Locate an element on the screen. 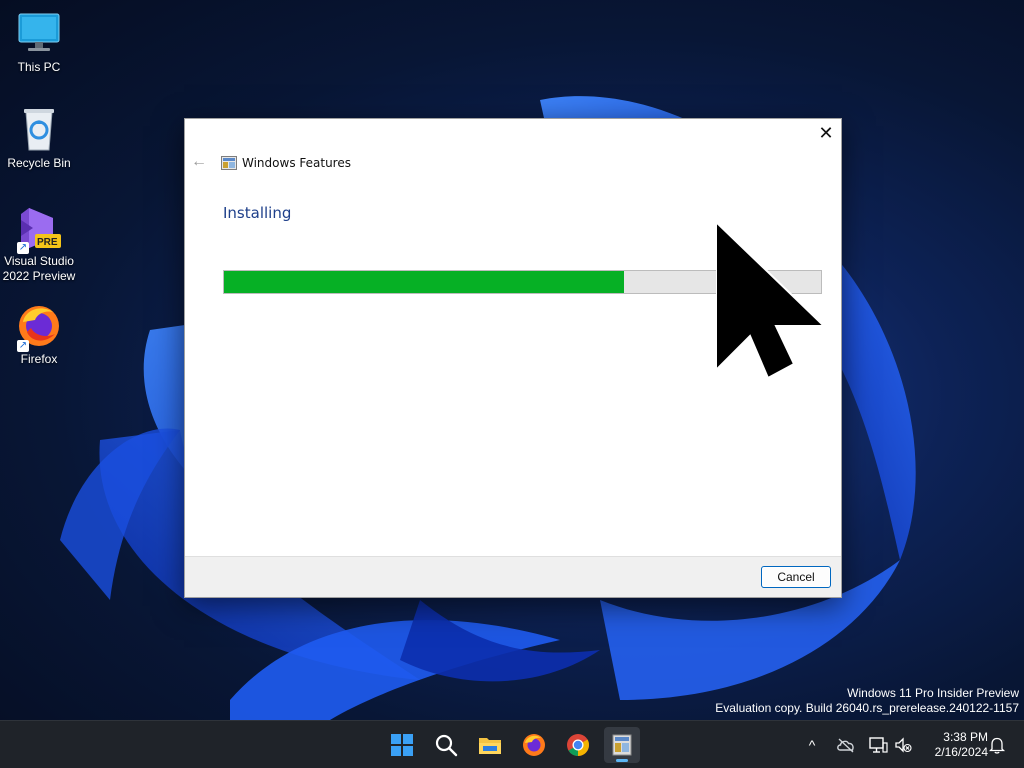  search-icon is located at coordinates (446, 745).